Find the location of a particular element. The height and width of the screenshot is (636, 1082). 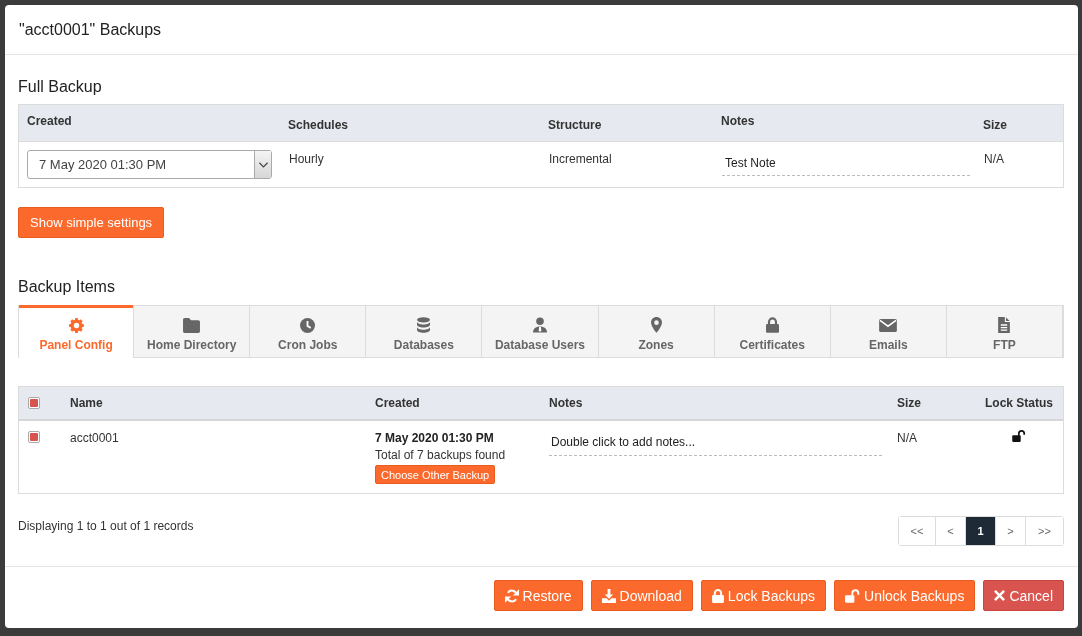

footer-button: Restore is located at coordinates (538, 595).